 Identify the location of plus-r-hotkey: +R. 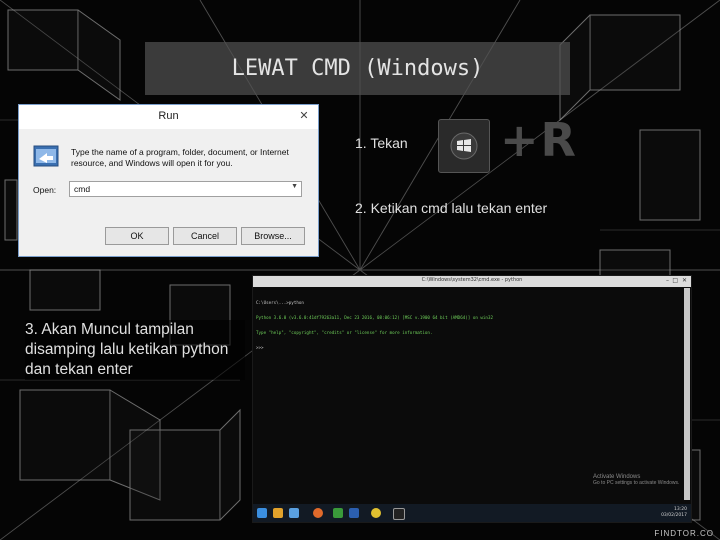
(539, 140).